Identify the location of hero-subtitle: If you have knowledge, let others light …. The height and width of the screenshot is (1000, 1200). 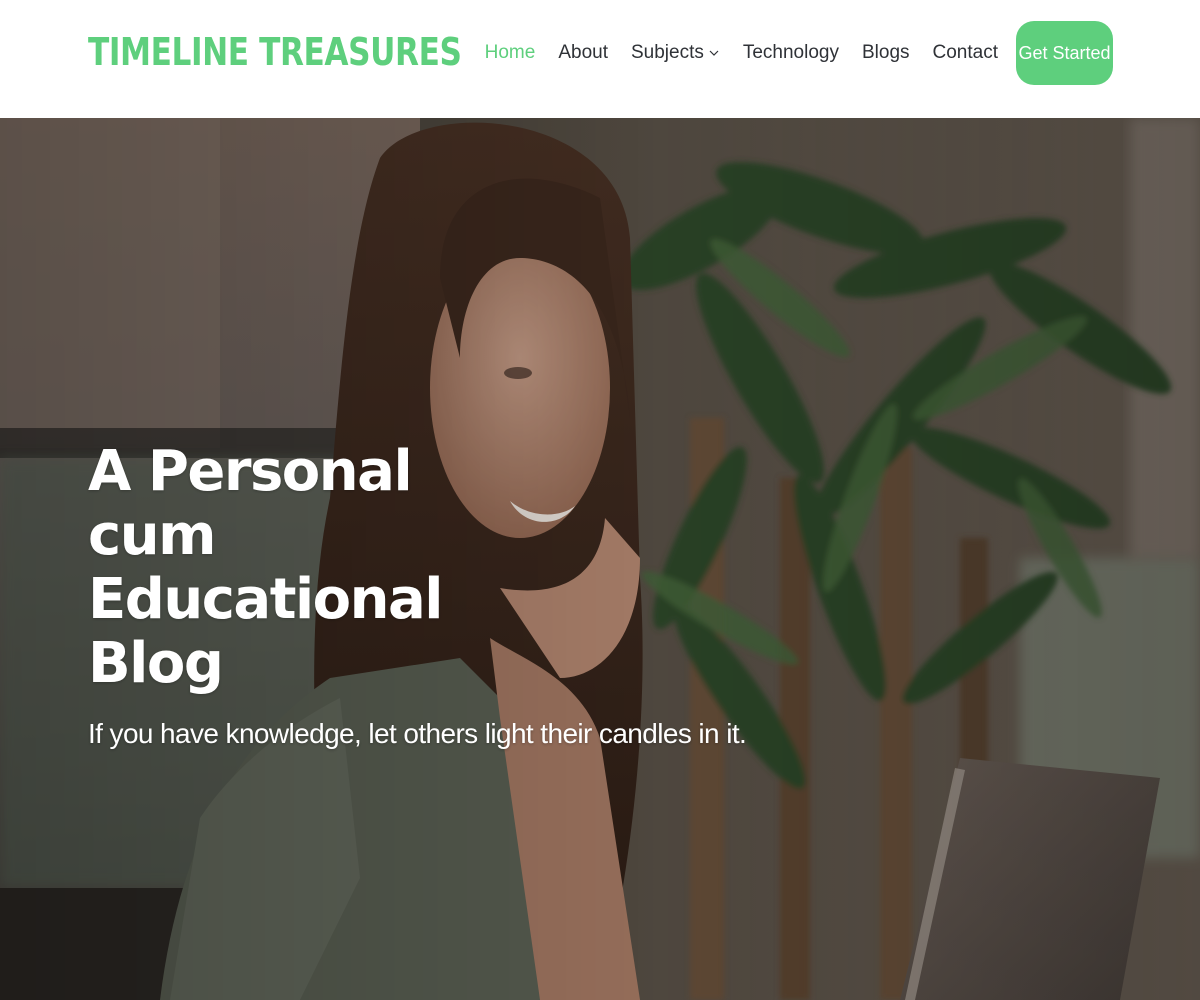
(417, 733).